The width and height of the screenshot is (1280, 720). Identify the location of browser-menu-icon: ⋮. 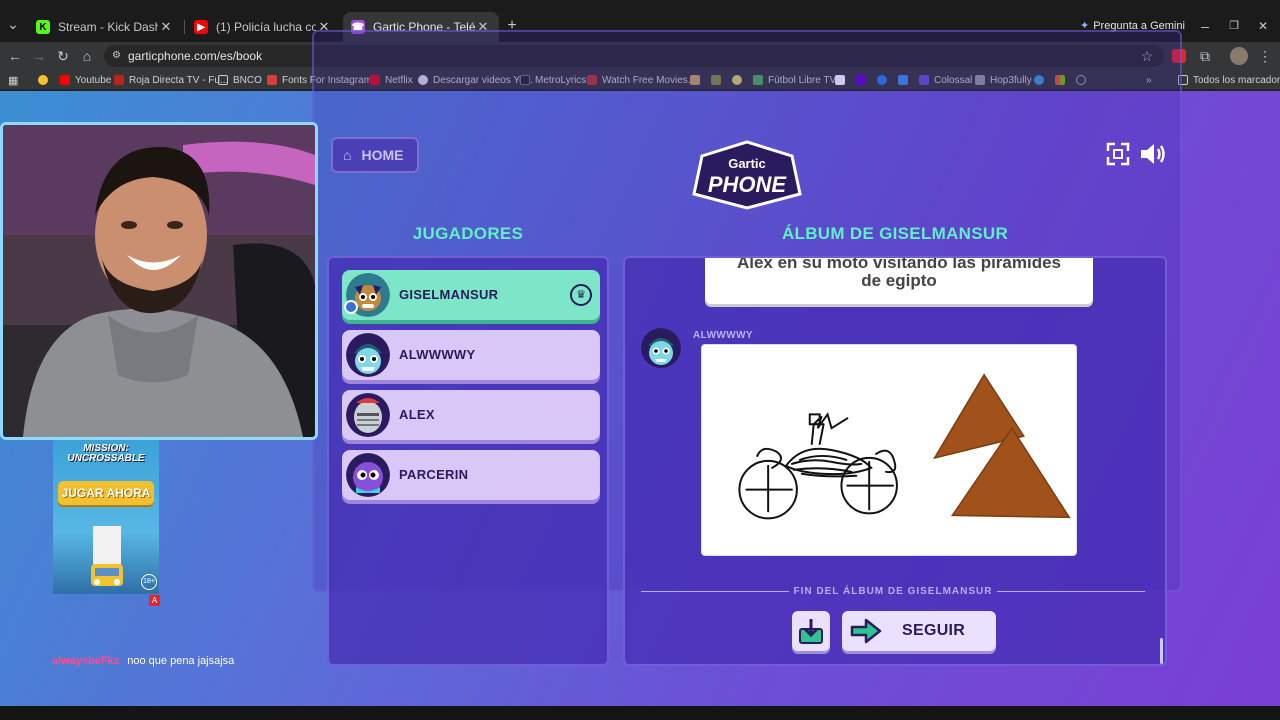
(1265, 56).